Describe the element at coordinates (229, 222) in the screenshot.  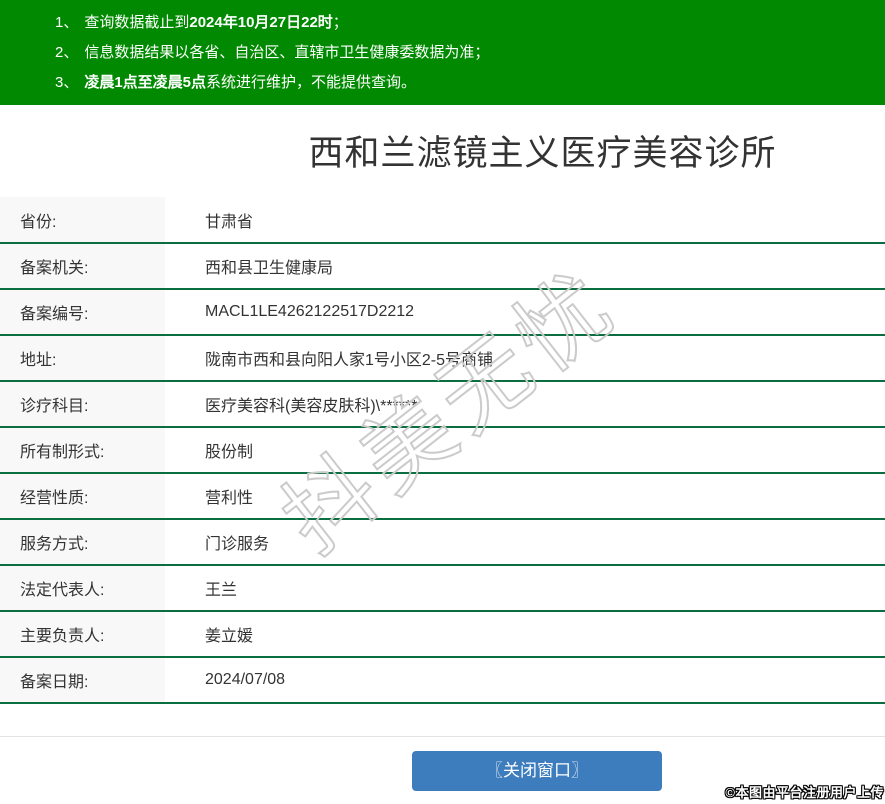
I see `field-value: 甘肃省` at that location.